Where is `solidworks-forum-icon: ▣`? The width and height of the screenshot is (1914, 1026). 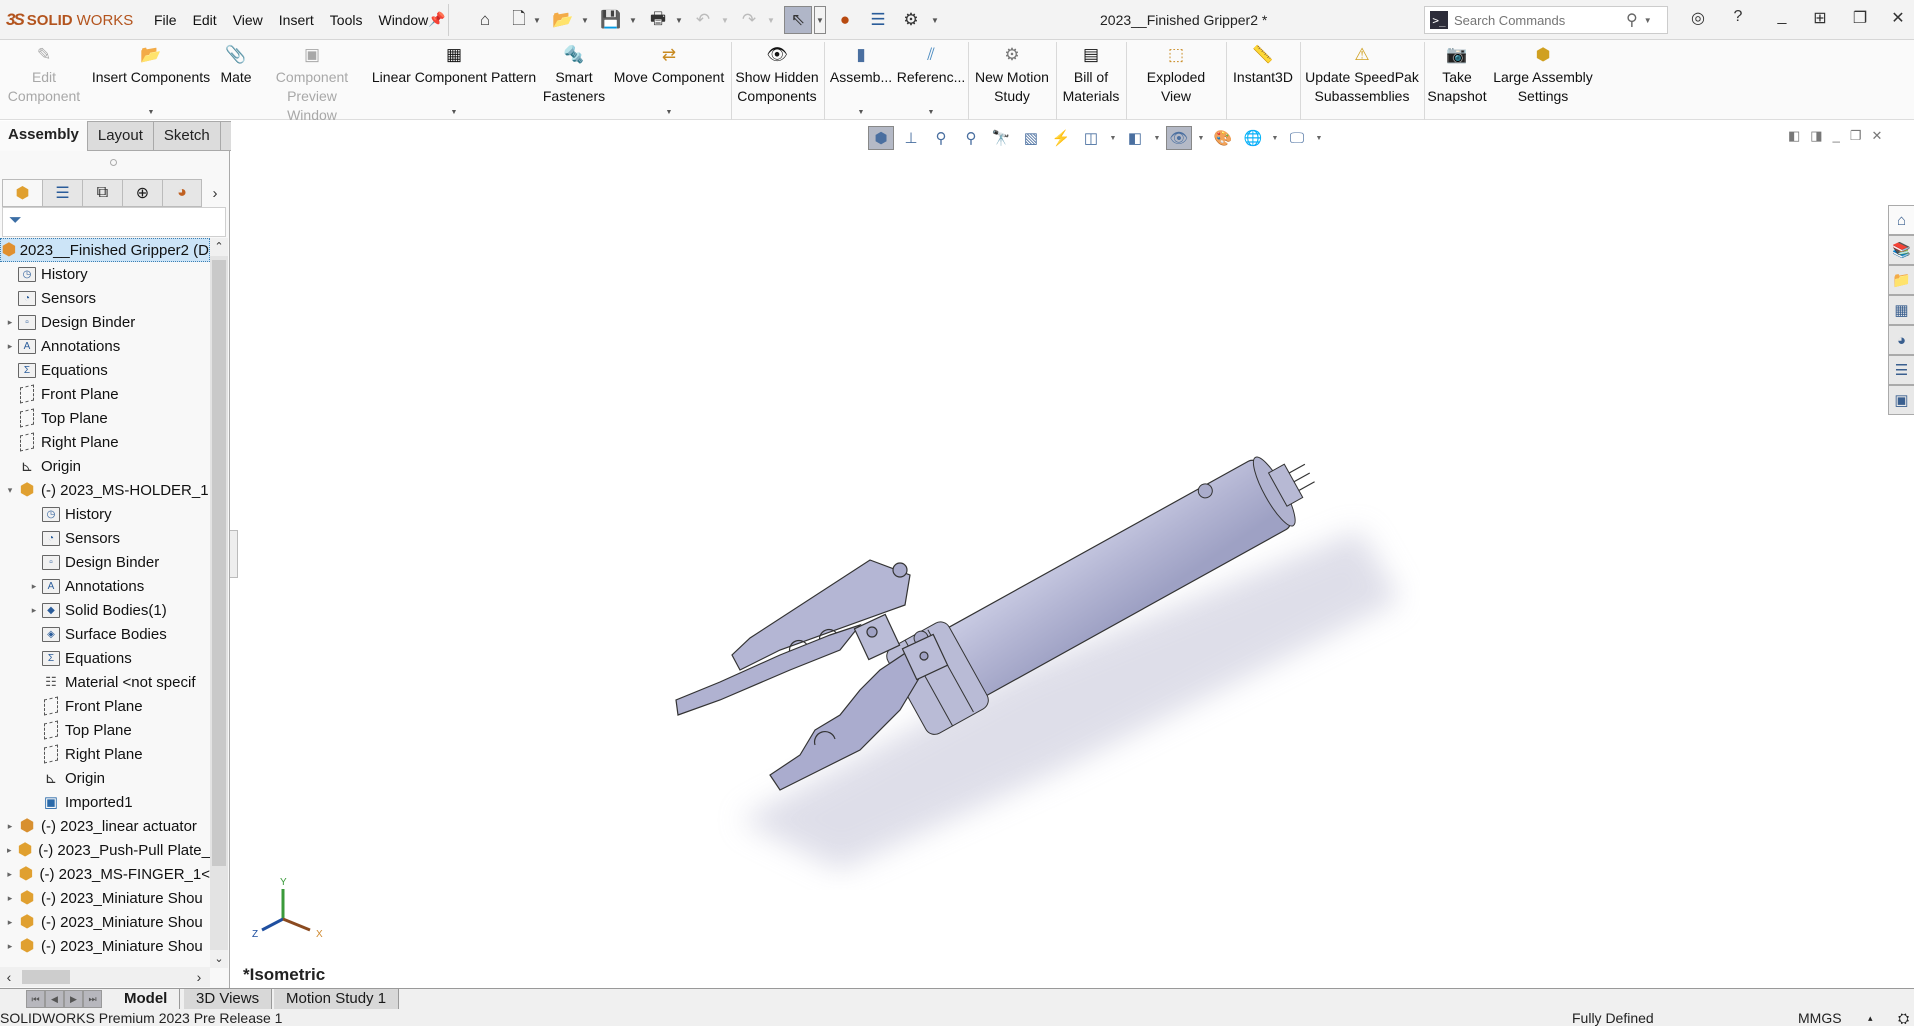 solidworks-forum-icon: ▣ is located at coordinates (1901, 400).